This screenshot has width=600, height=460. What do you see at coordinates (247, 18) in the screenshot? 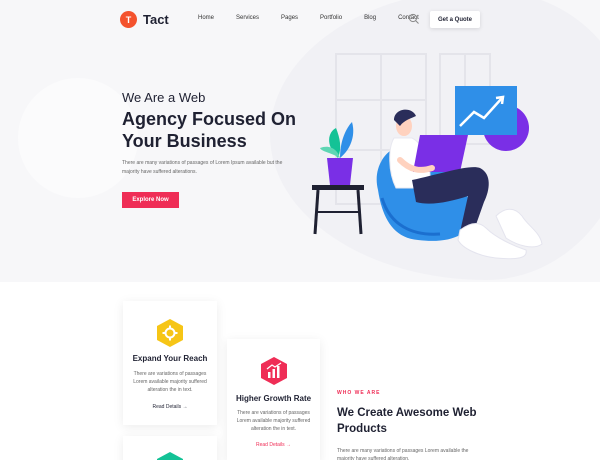
I see `nav-services: Services` at bounding box center [247, 18].